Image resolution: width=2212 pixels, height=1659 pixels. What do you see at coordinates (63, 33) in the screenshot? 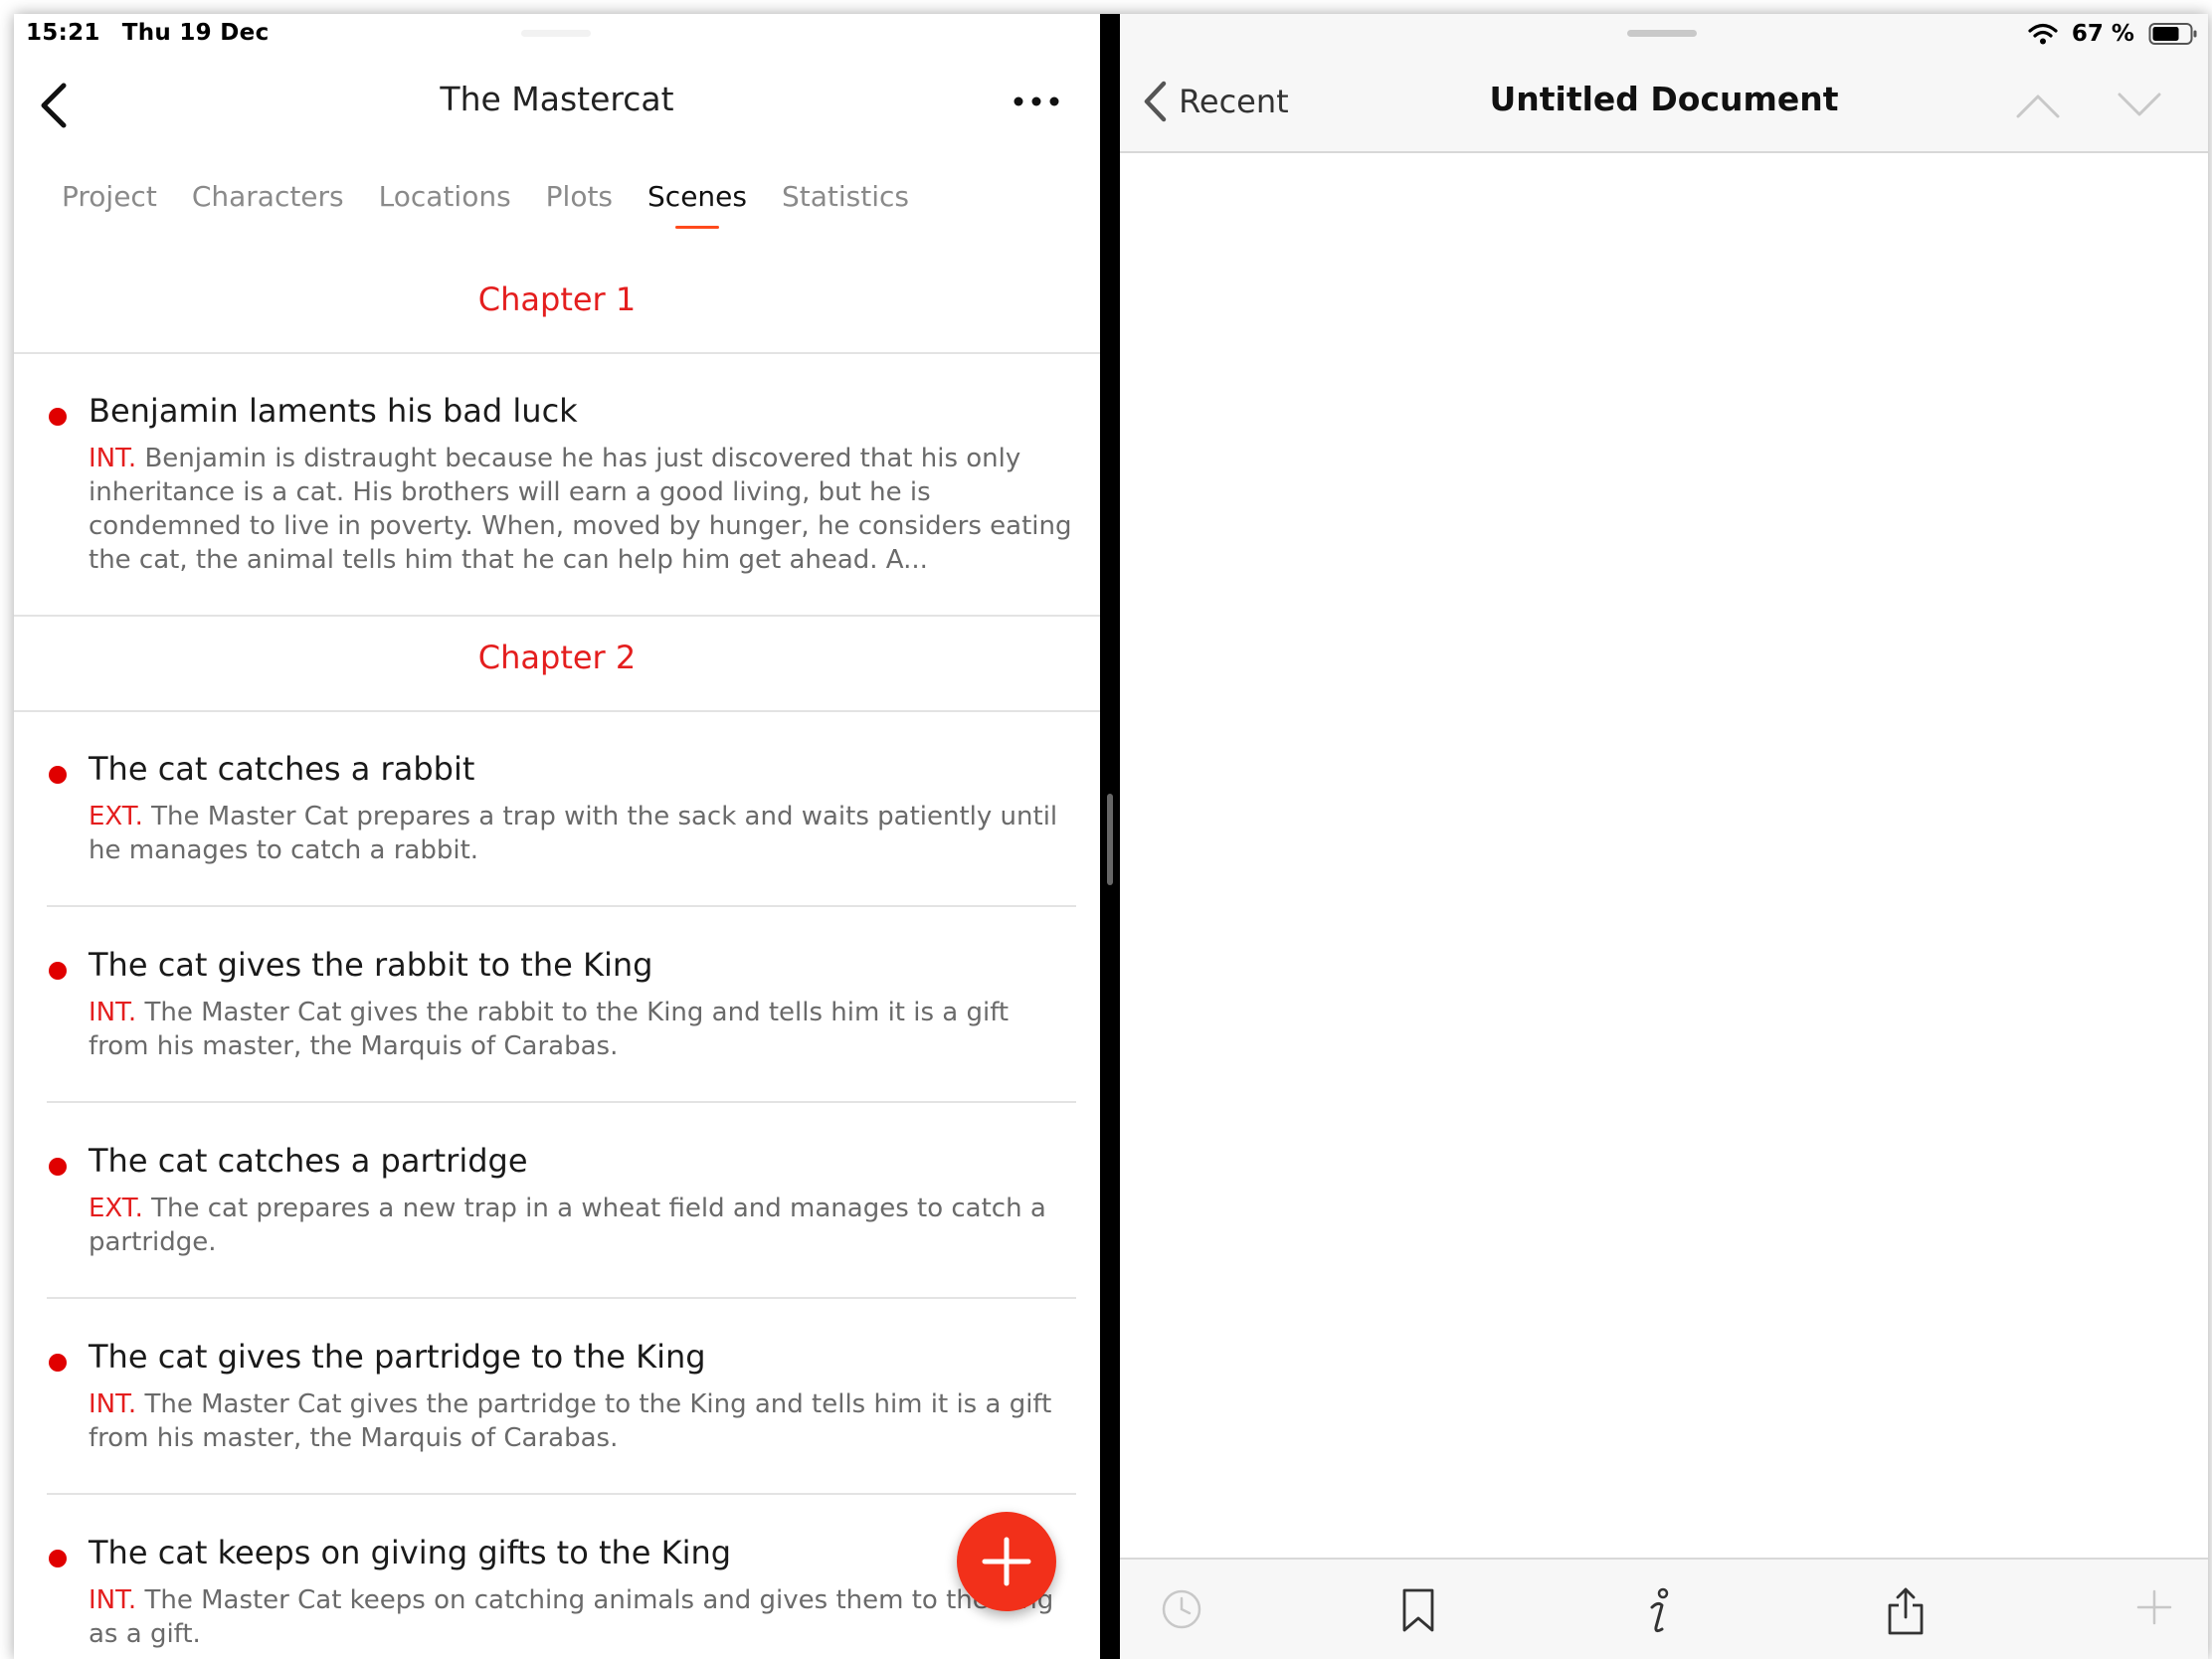
I see `status-time: 15:21` at bounding box center [63, 33].